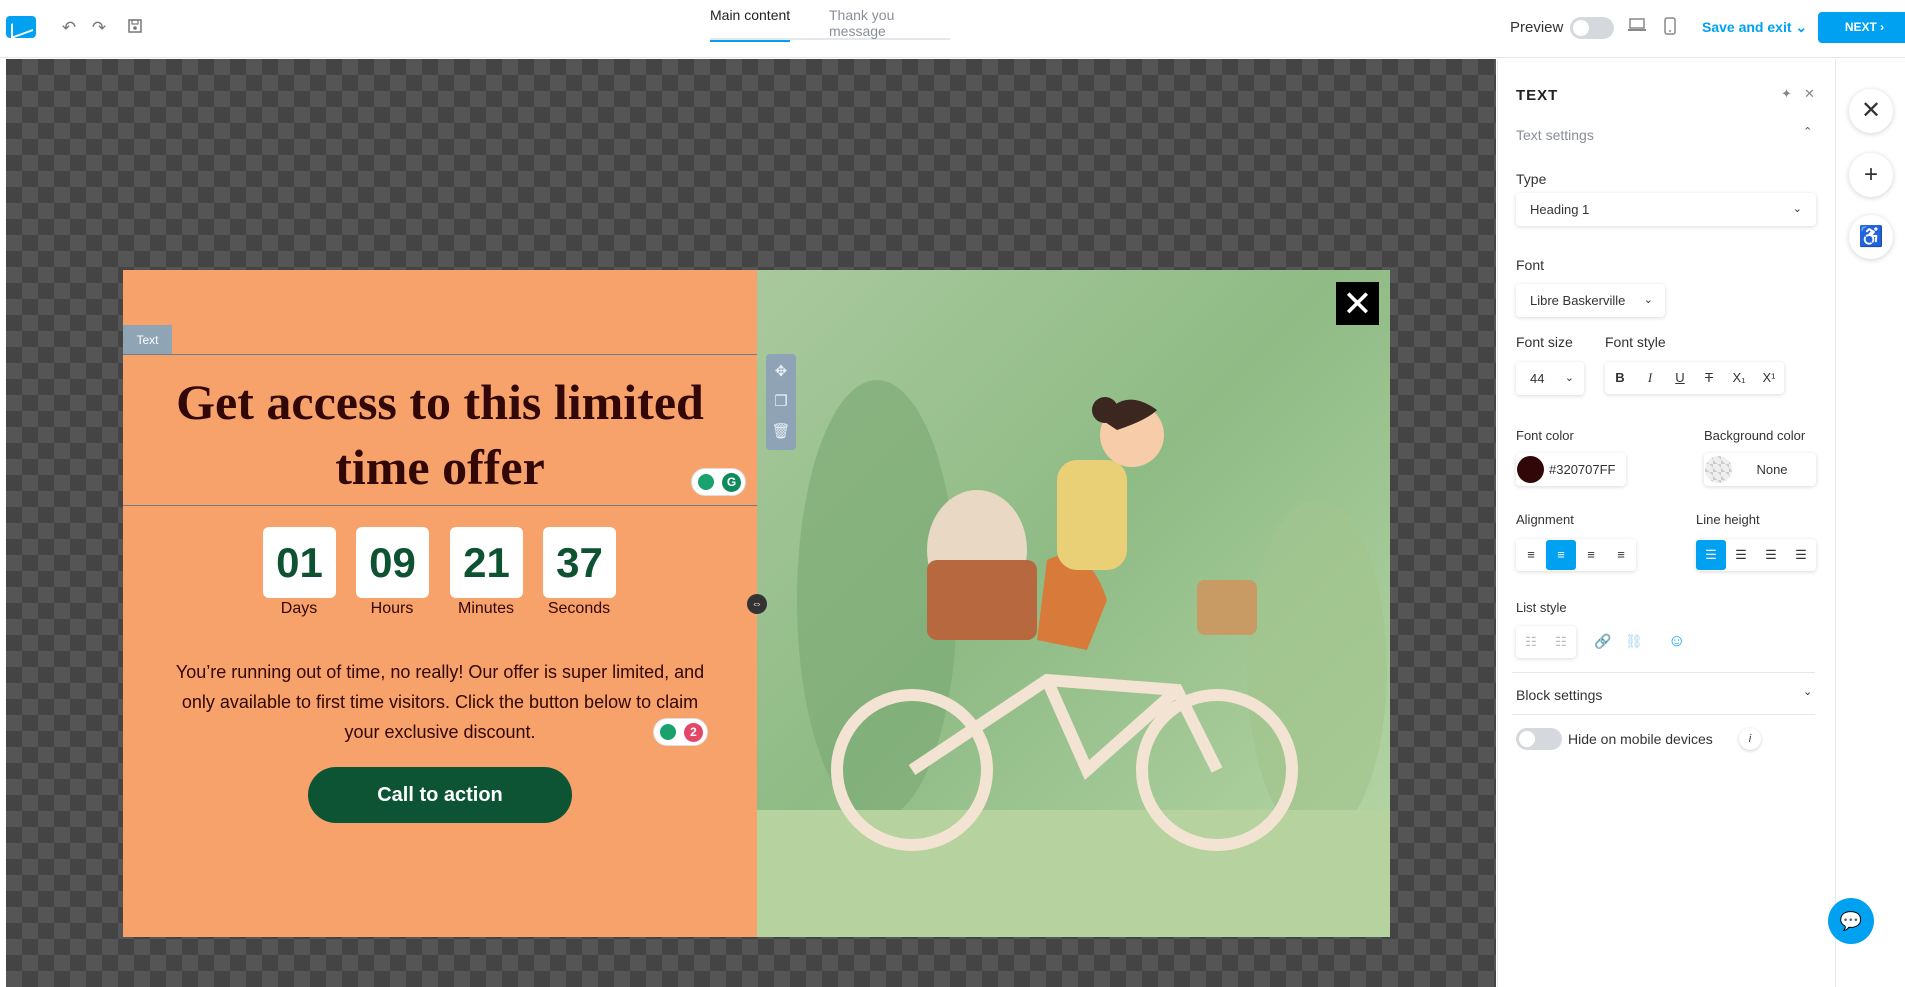 The height and width of the screenshot is (987, 1905). Describe the element at coordinates (1591, 555) in the screenshot. I see `align-right-icon: ≡` at that location.